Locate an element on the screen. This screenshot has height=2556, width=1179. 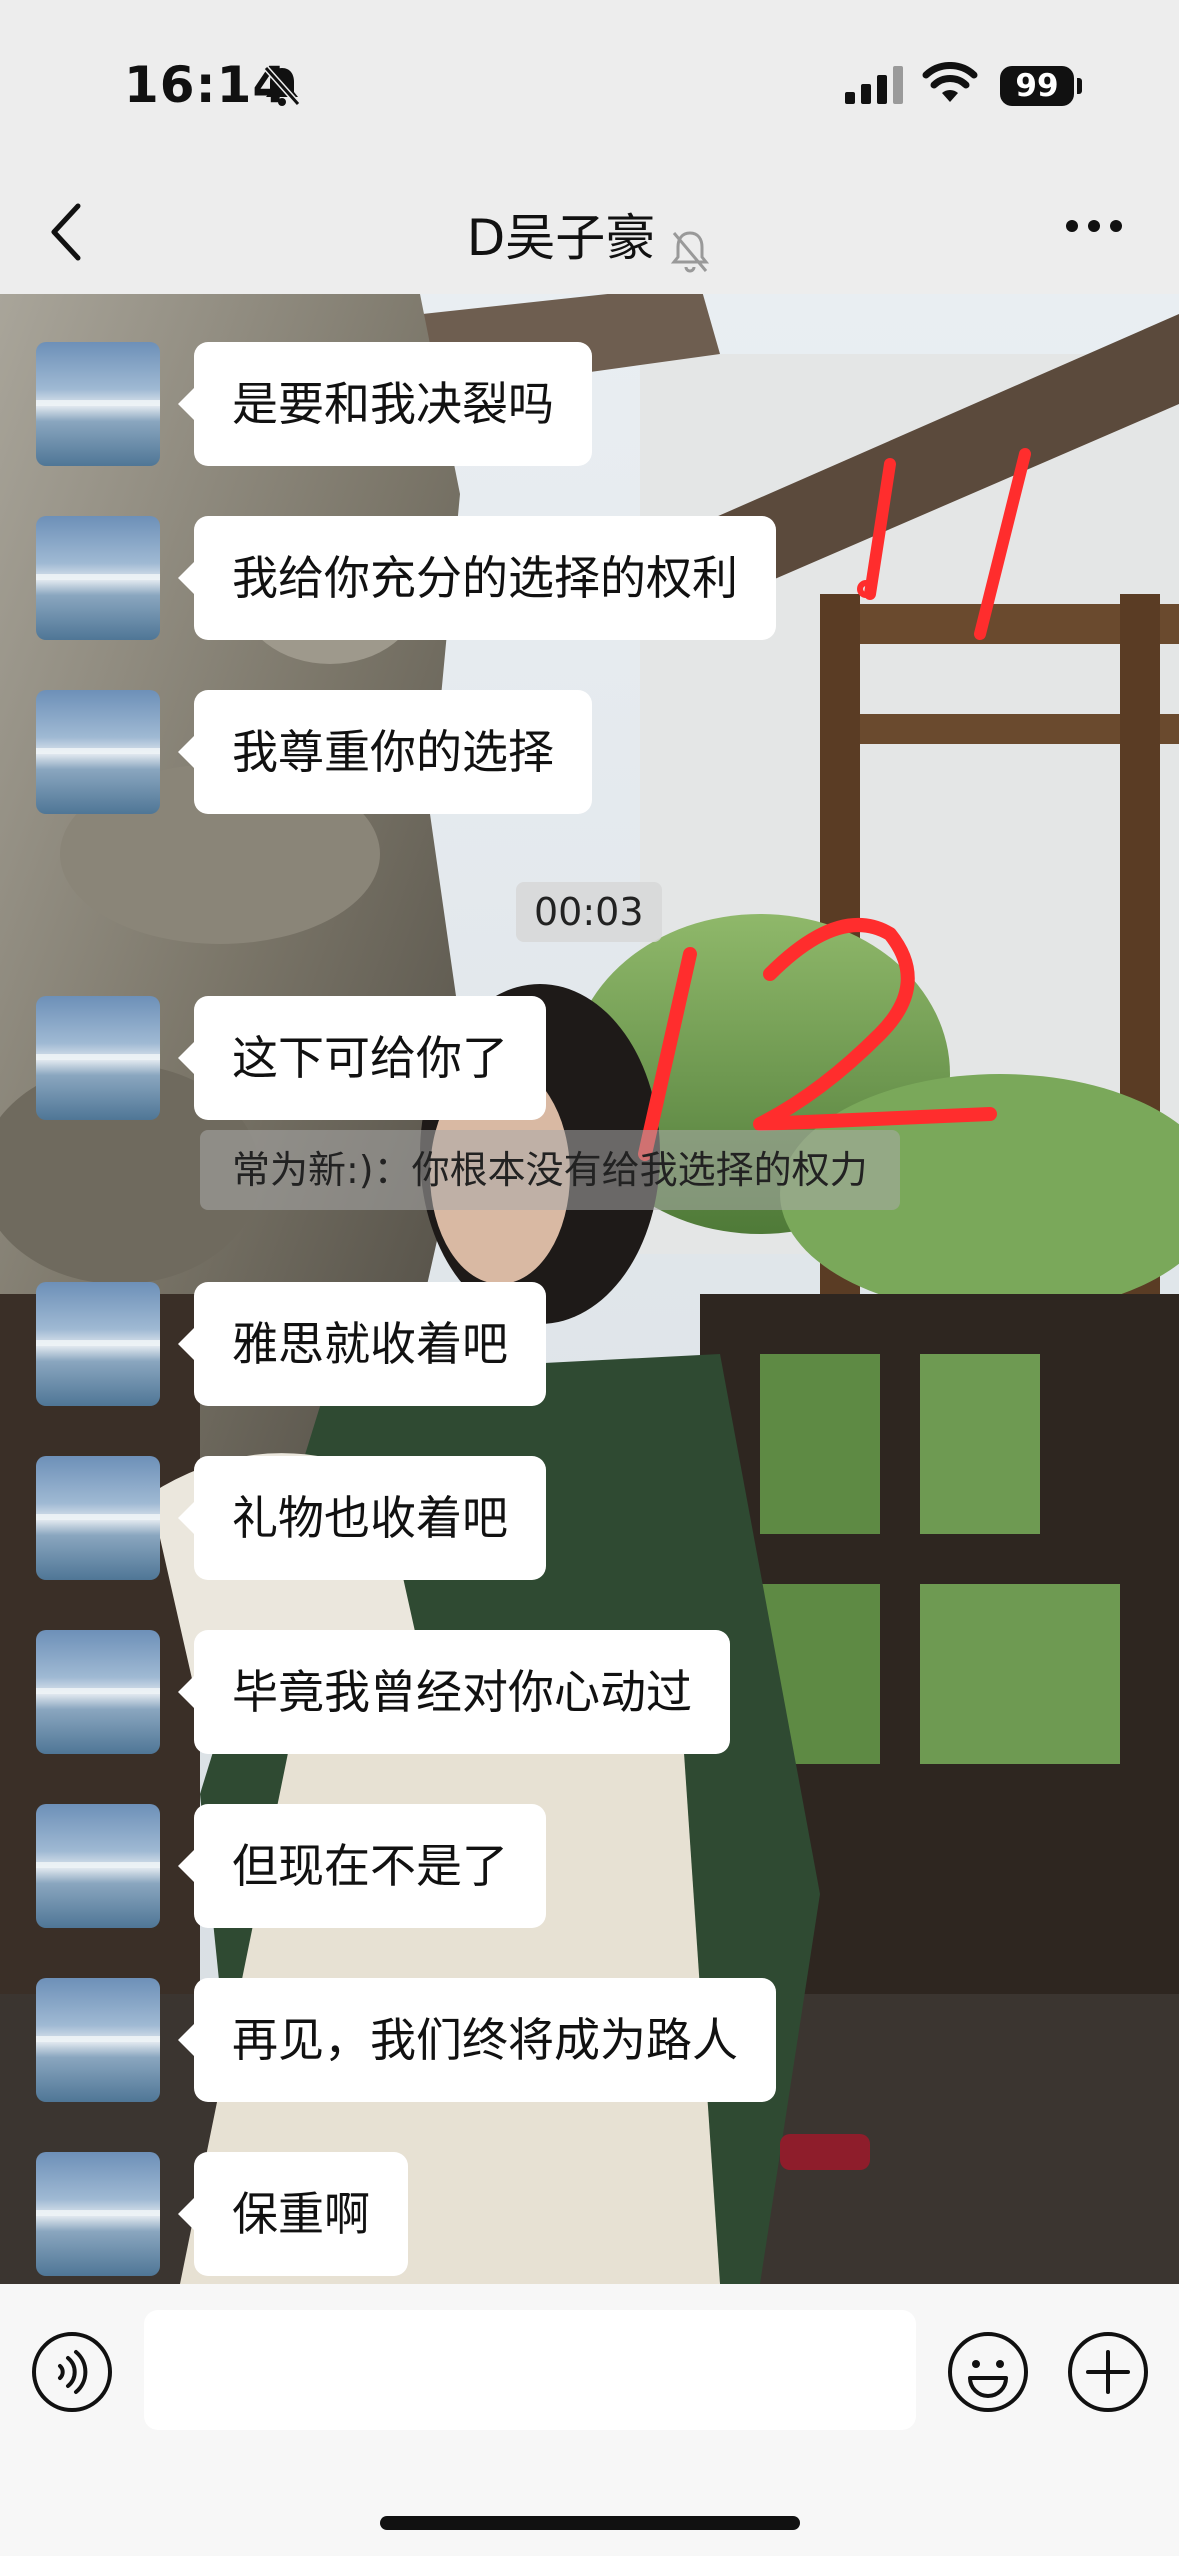
message-bubble: 是要和我决裂吗 is located at coordinates (385, 404).